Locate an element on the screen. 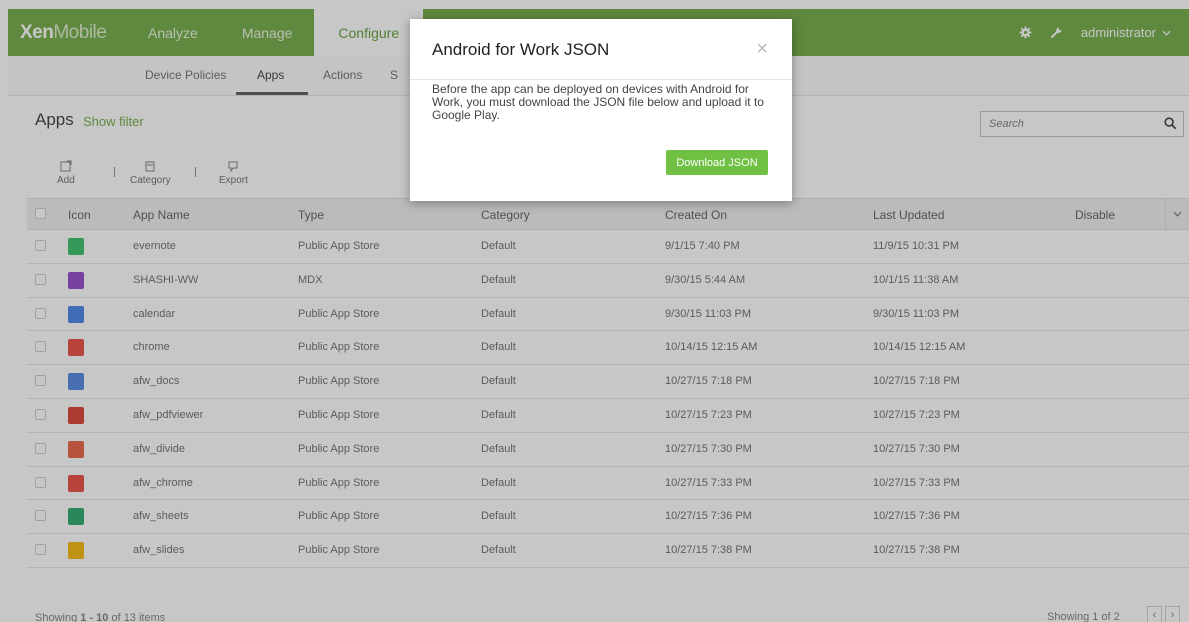  dialog-title: Android for Work JSON is located at coordinates (521, 49).